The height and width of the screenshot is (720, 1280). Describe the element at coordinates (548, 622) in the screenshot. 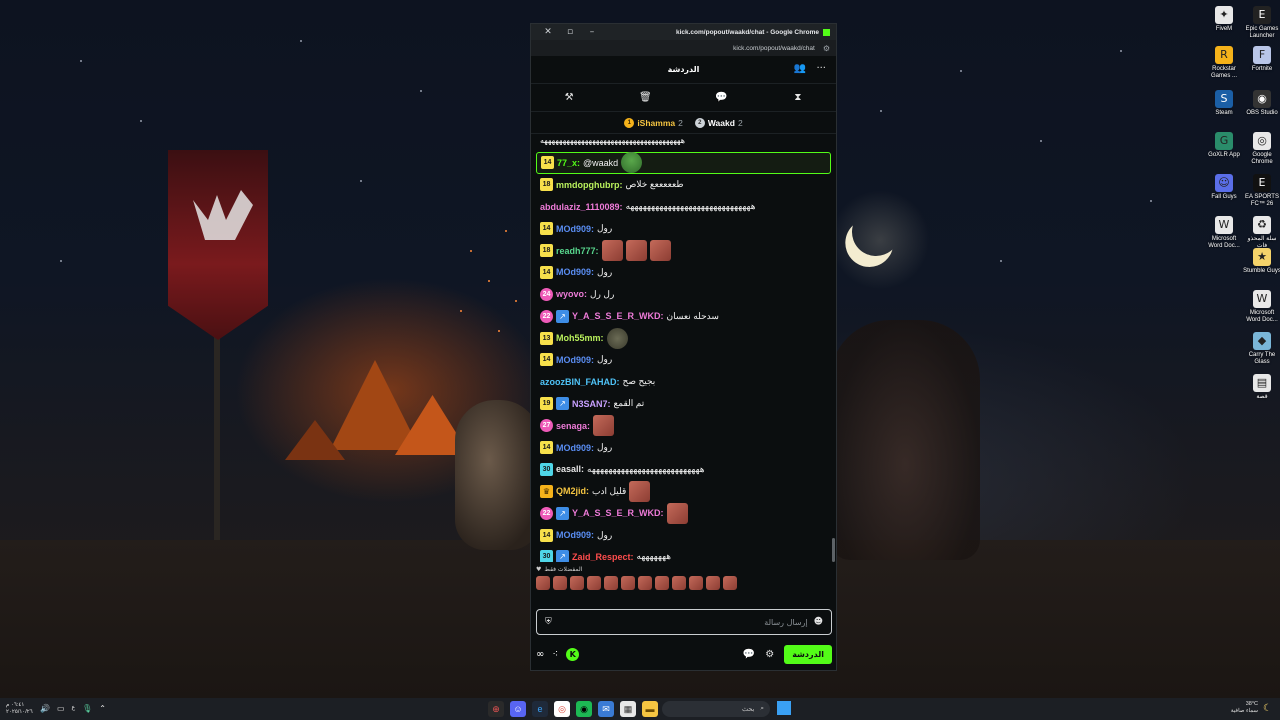

I see `shield-icon: ⛨` at that location.